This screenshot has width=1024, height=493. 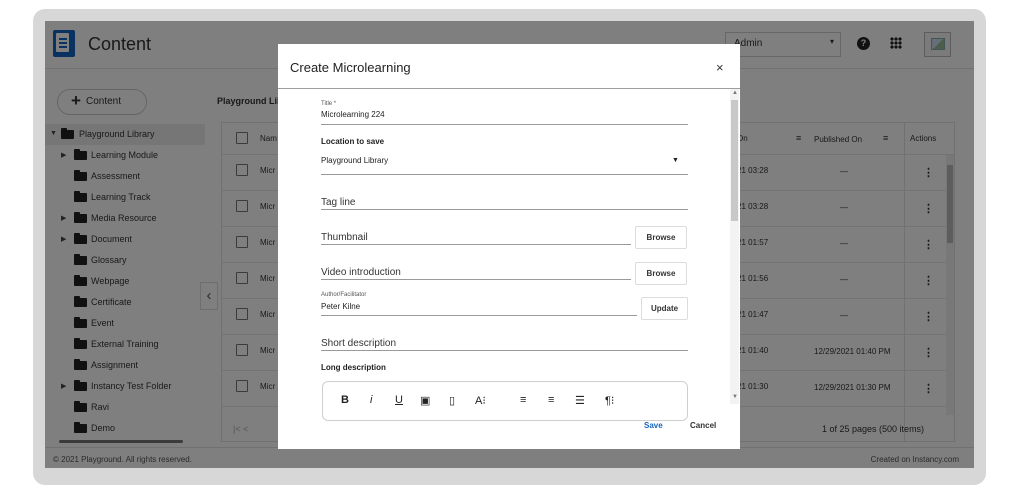 I want to click on align-center-icon: ≡, so click(x=551, y=400).